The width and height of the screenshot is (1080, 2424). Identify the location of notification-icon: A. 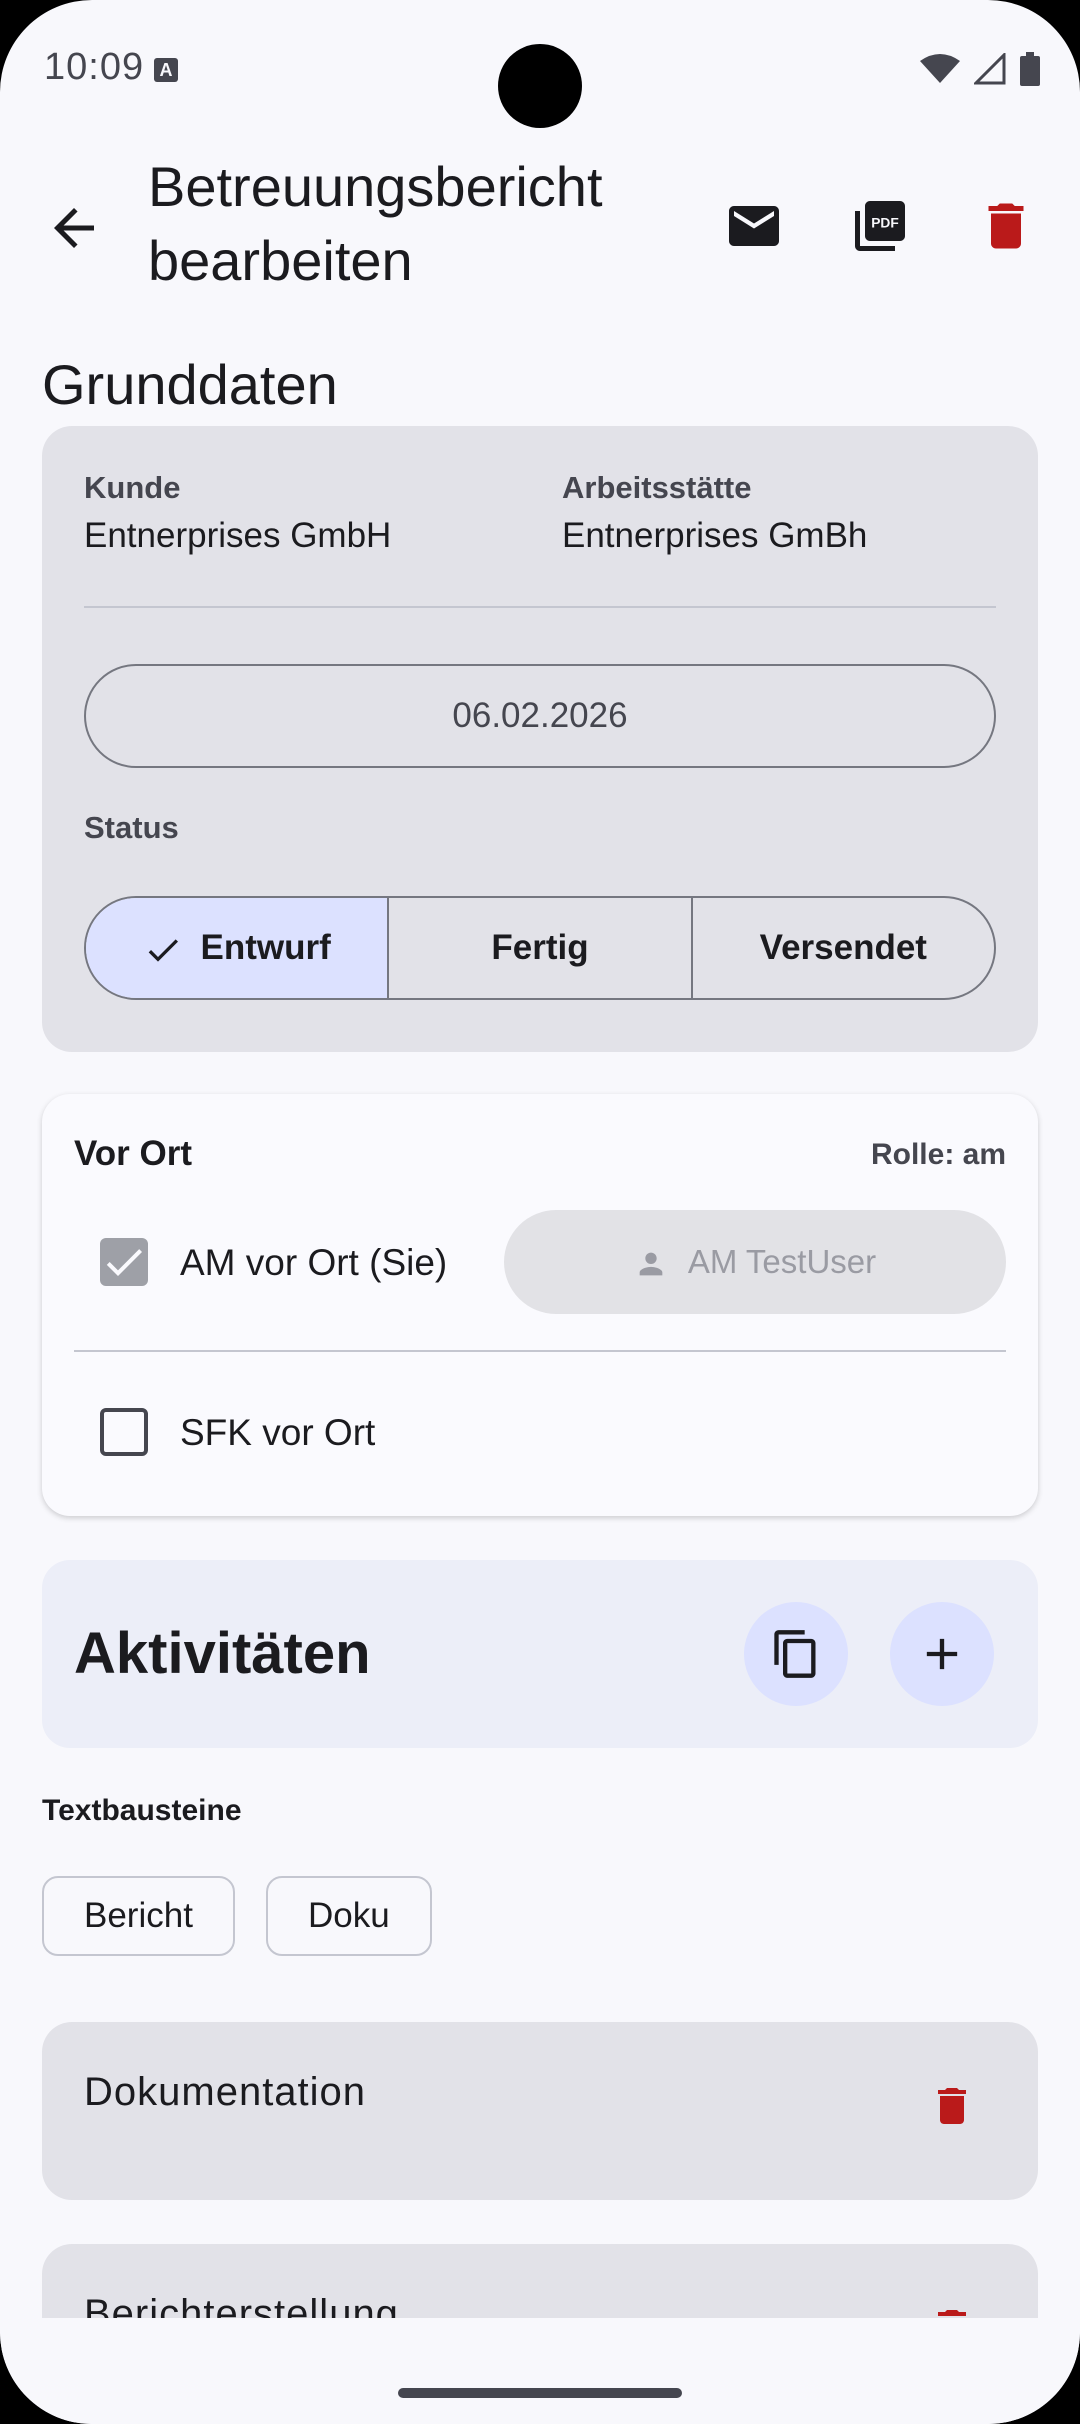
(166, 70).